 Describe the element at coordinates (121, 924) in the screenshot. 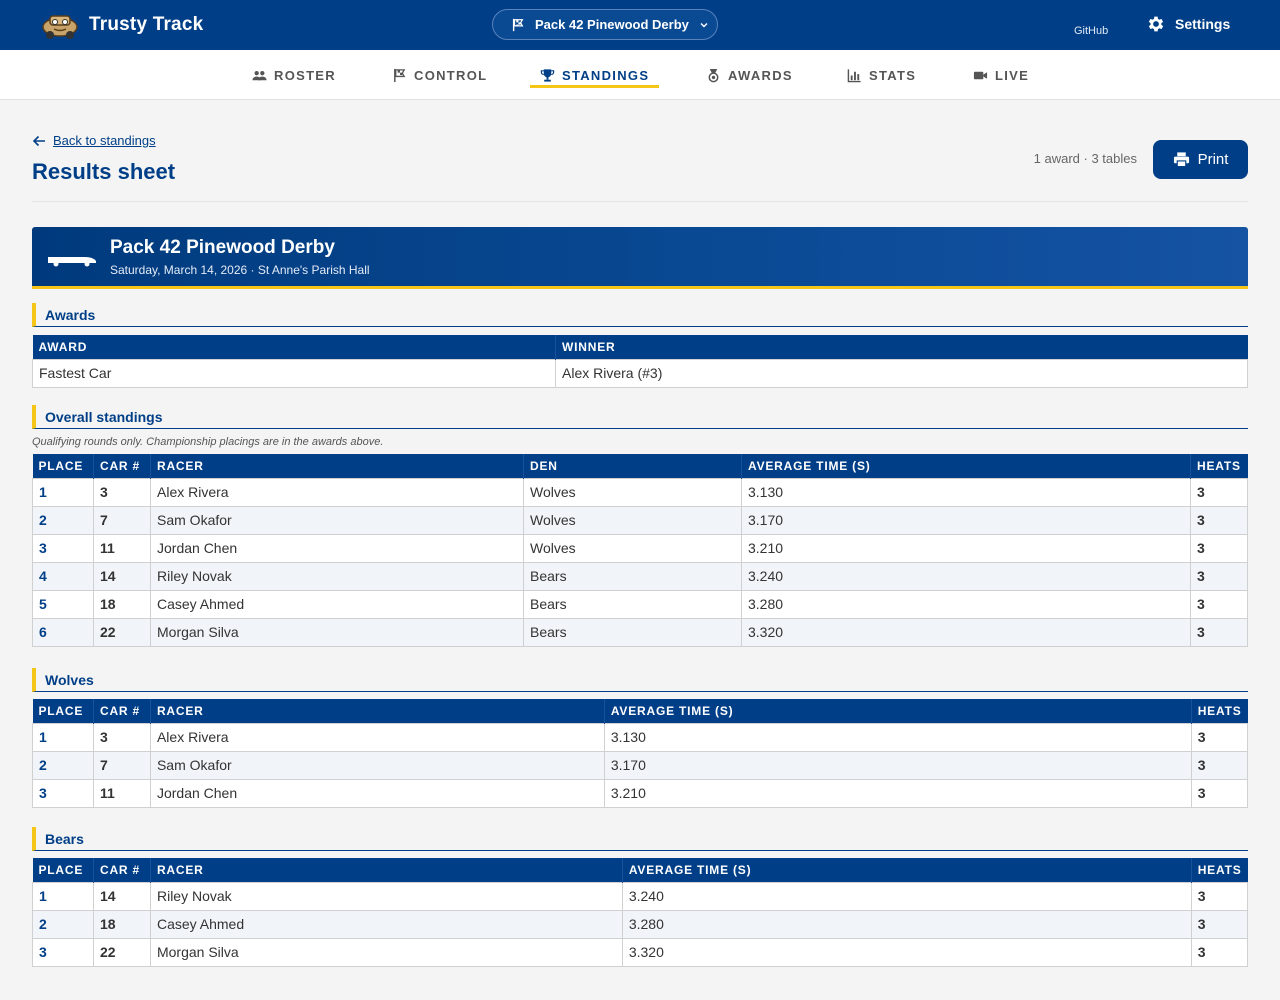

I see `car-number-cell: 18` at that location.